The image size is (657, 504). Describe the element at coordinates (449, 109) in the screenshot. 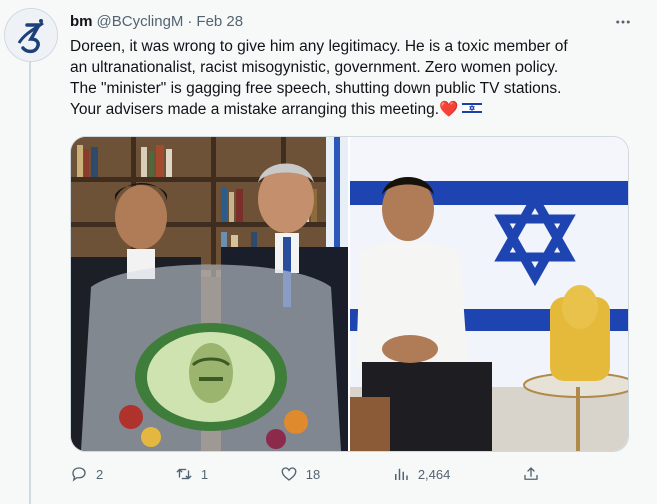

I see `heart-emoji: ❤️` at that location.